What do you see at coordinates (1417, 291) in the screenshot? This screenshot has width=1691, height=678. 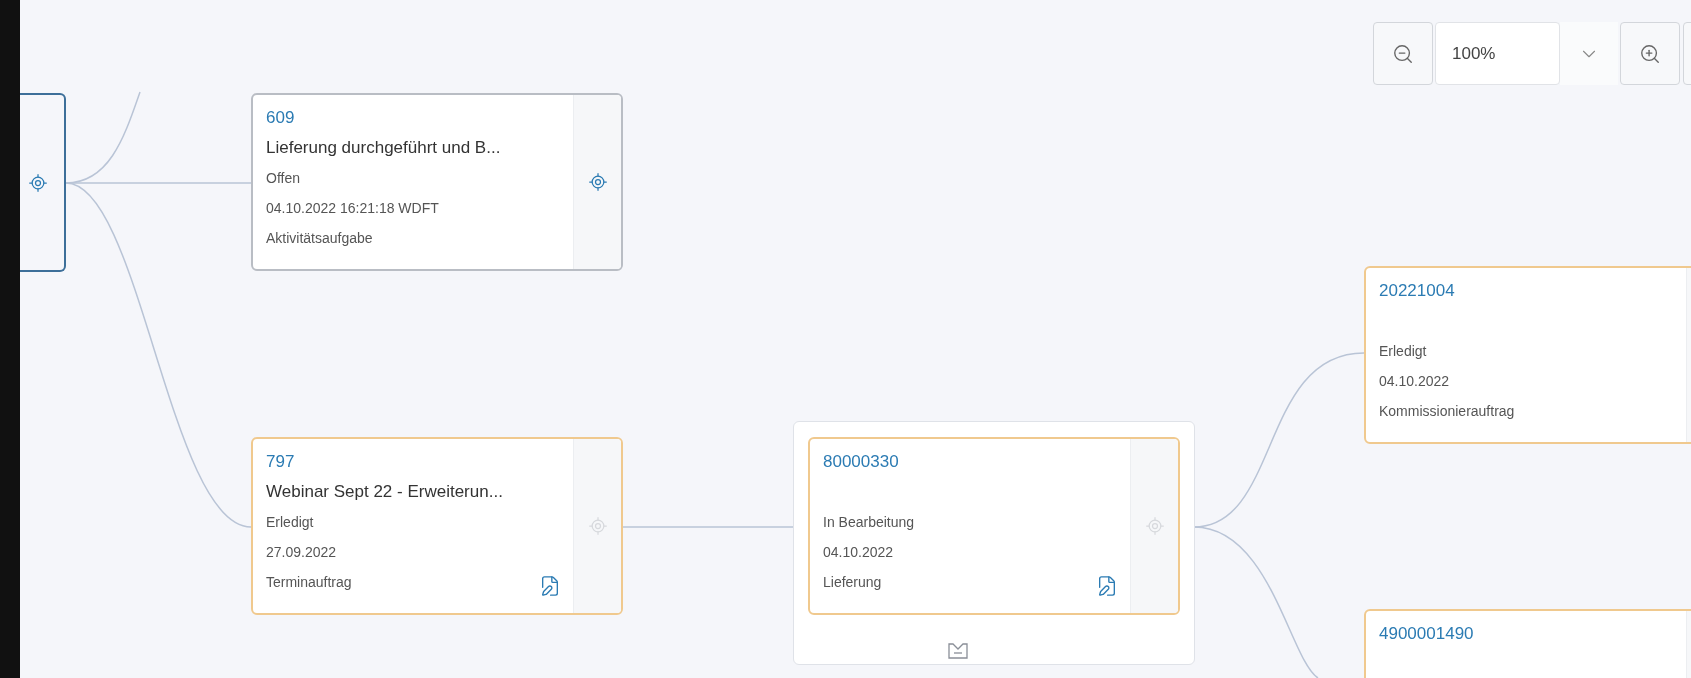 I see `document-number: 20221004` at bounding box center [1417, 291].